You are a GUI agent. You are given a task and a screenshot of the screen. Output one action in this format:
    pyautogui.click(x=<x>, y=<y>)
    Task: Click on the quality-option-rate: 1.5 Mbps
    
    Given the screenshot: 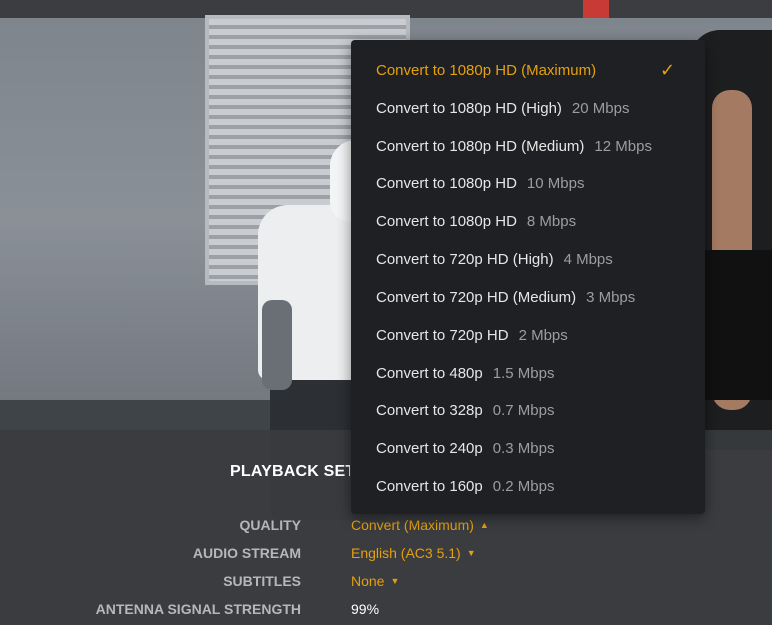 What is the action you would take?
    pyautogui.click(x=523, y=373)
    